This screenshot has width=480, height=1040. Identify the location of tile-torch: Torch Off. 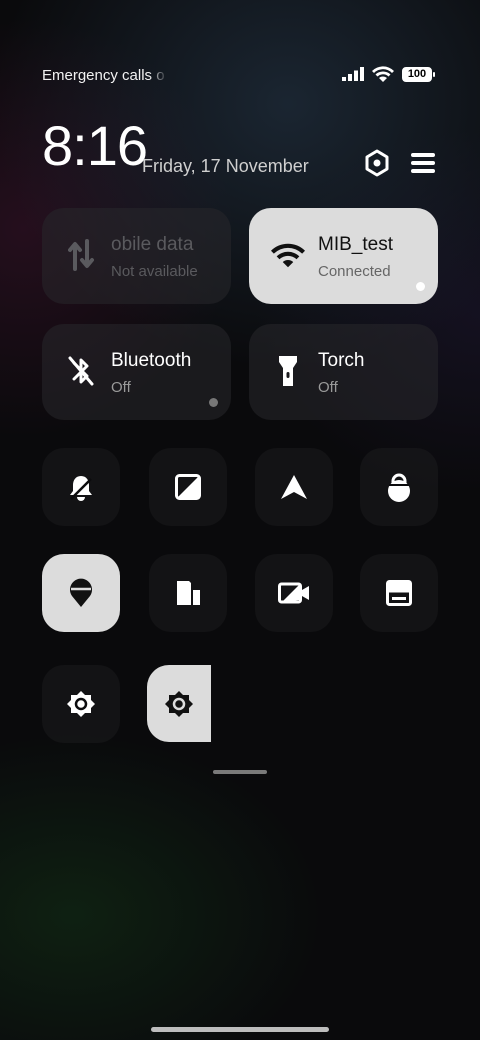
(343, 372).